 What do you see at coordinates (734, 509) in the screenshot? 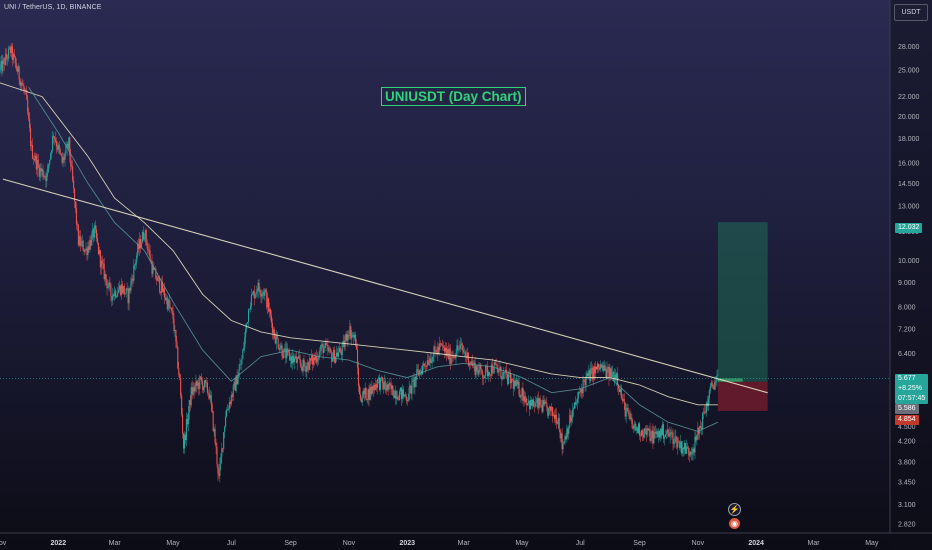
I see `flash-icon: ⚡` at bounding box center [734, 509].